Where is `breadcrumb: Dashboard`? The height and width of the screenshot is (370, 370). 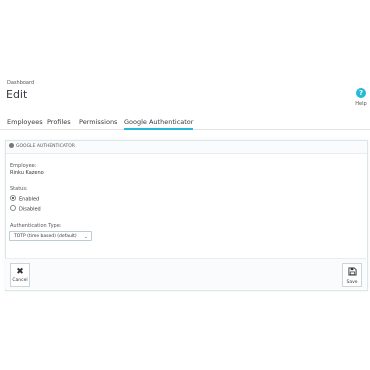
breadcrumb: Dashboard is located at coordinates (20, 83).